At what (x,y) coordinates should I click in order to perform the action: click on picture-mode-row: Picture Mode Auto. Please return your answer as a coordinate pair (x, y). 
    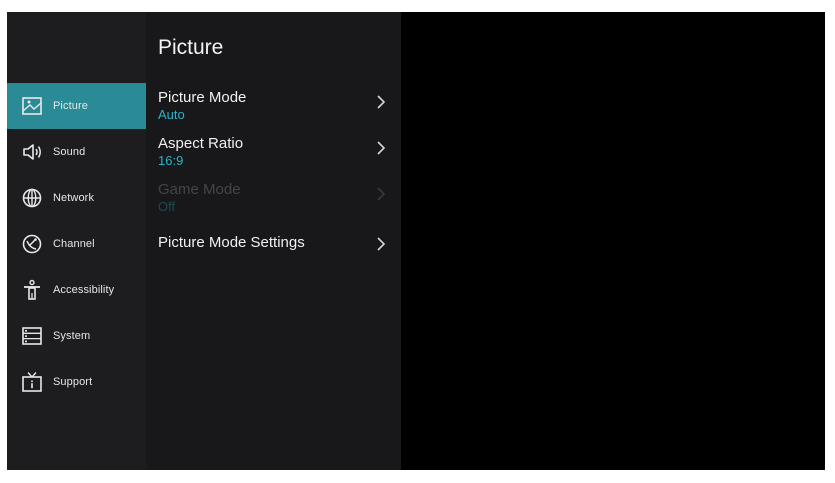
    Looking at the image, I should click on (273, 110).